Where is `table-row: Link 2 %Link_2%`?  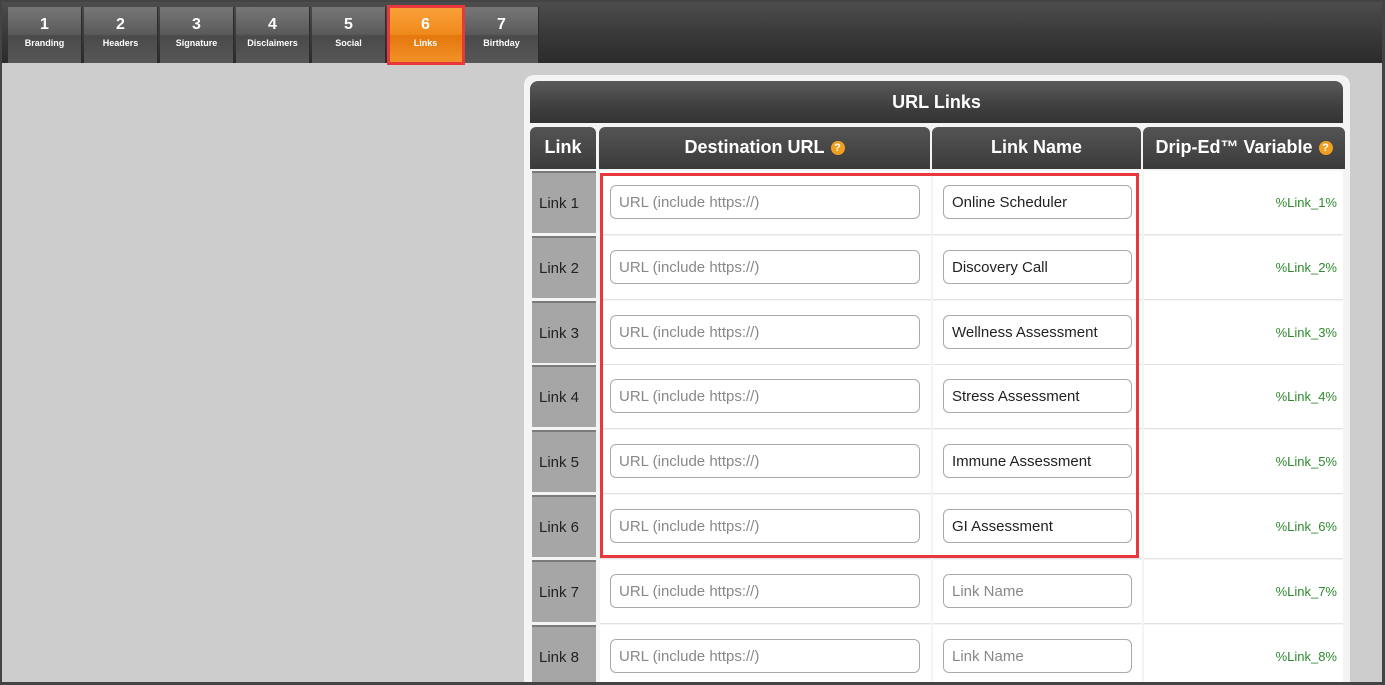
table-row: Link 2 %Link_2% is located at coordinates (936, 268).